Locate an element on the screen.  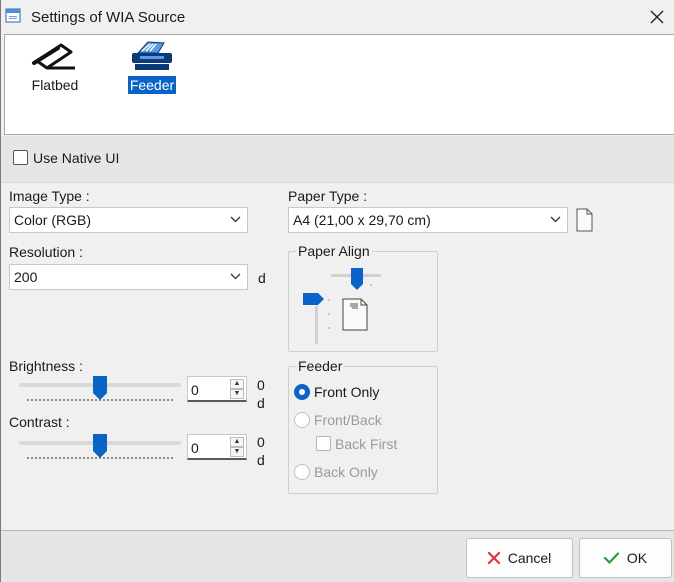
brightness-unit-bottom: d is located at coordinates (261, 403).